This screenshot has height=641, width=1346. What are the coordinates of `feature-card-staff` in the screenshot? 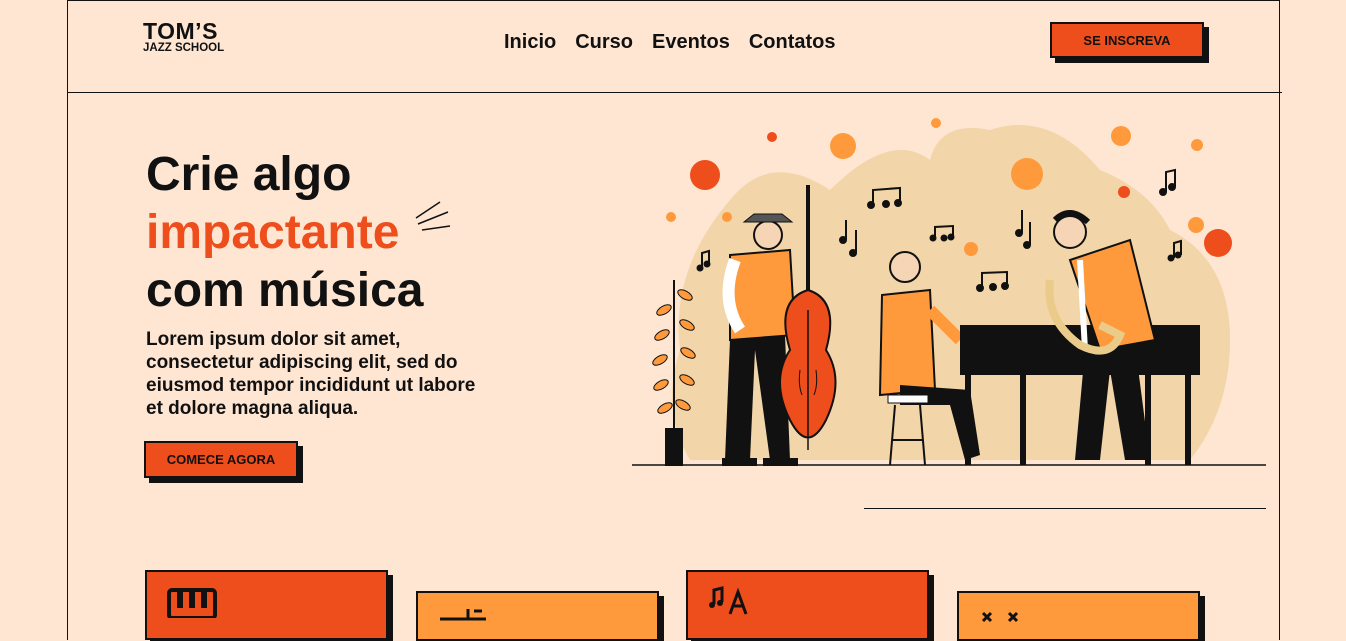 It's located at (537, 616).